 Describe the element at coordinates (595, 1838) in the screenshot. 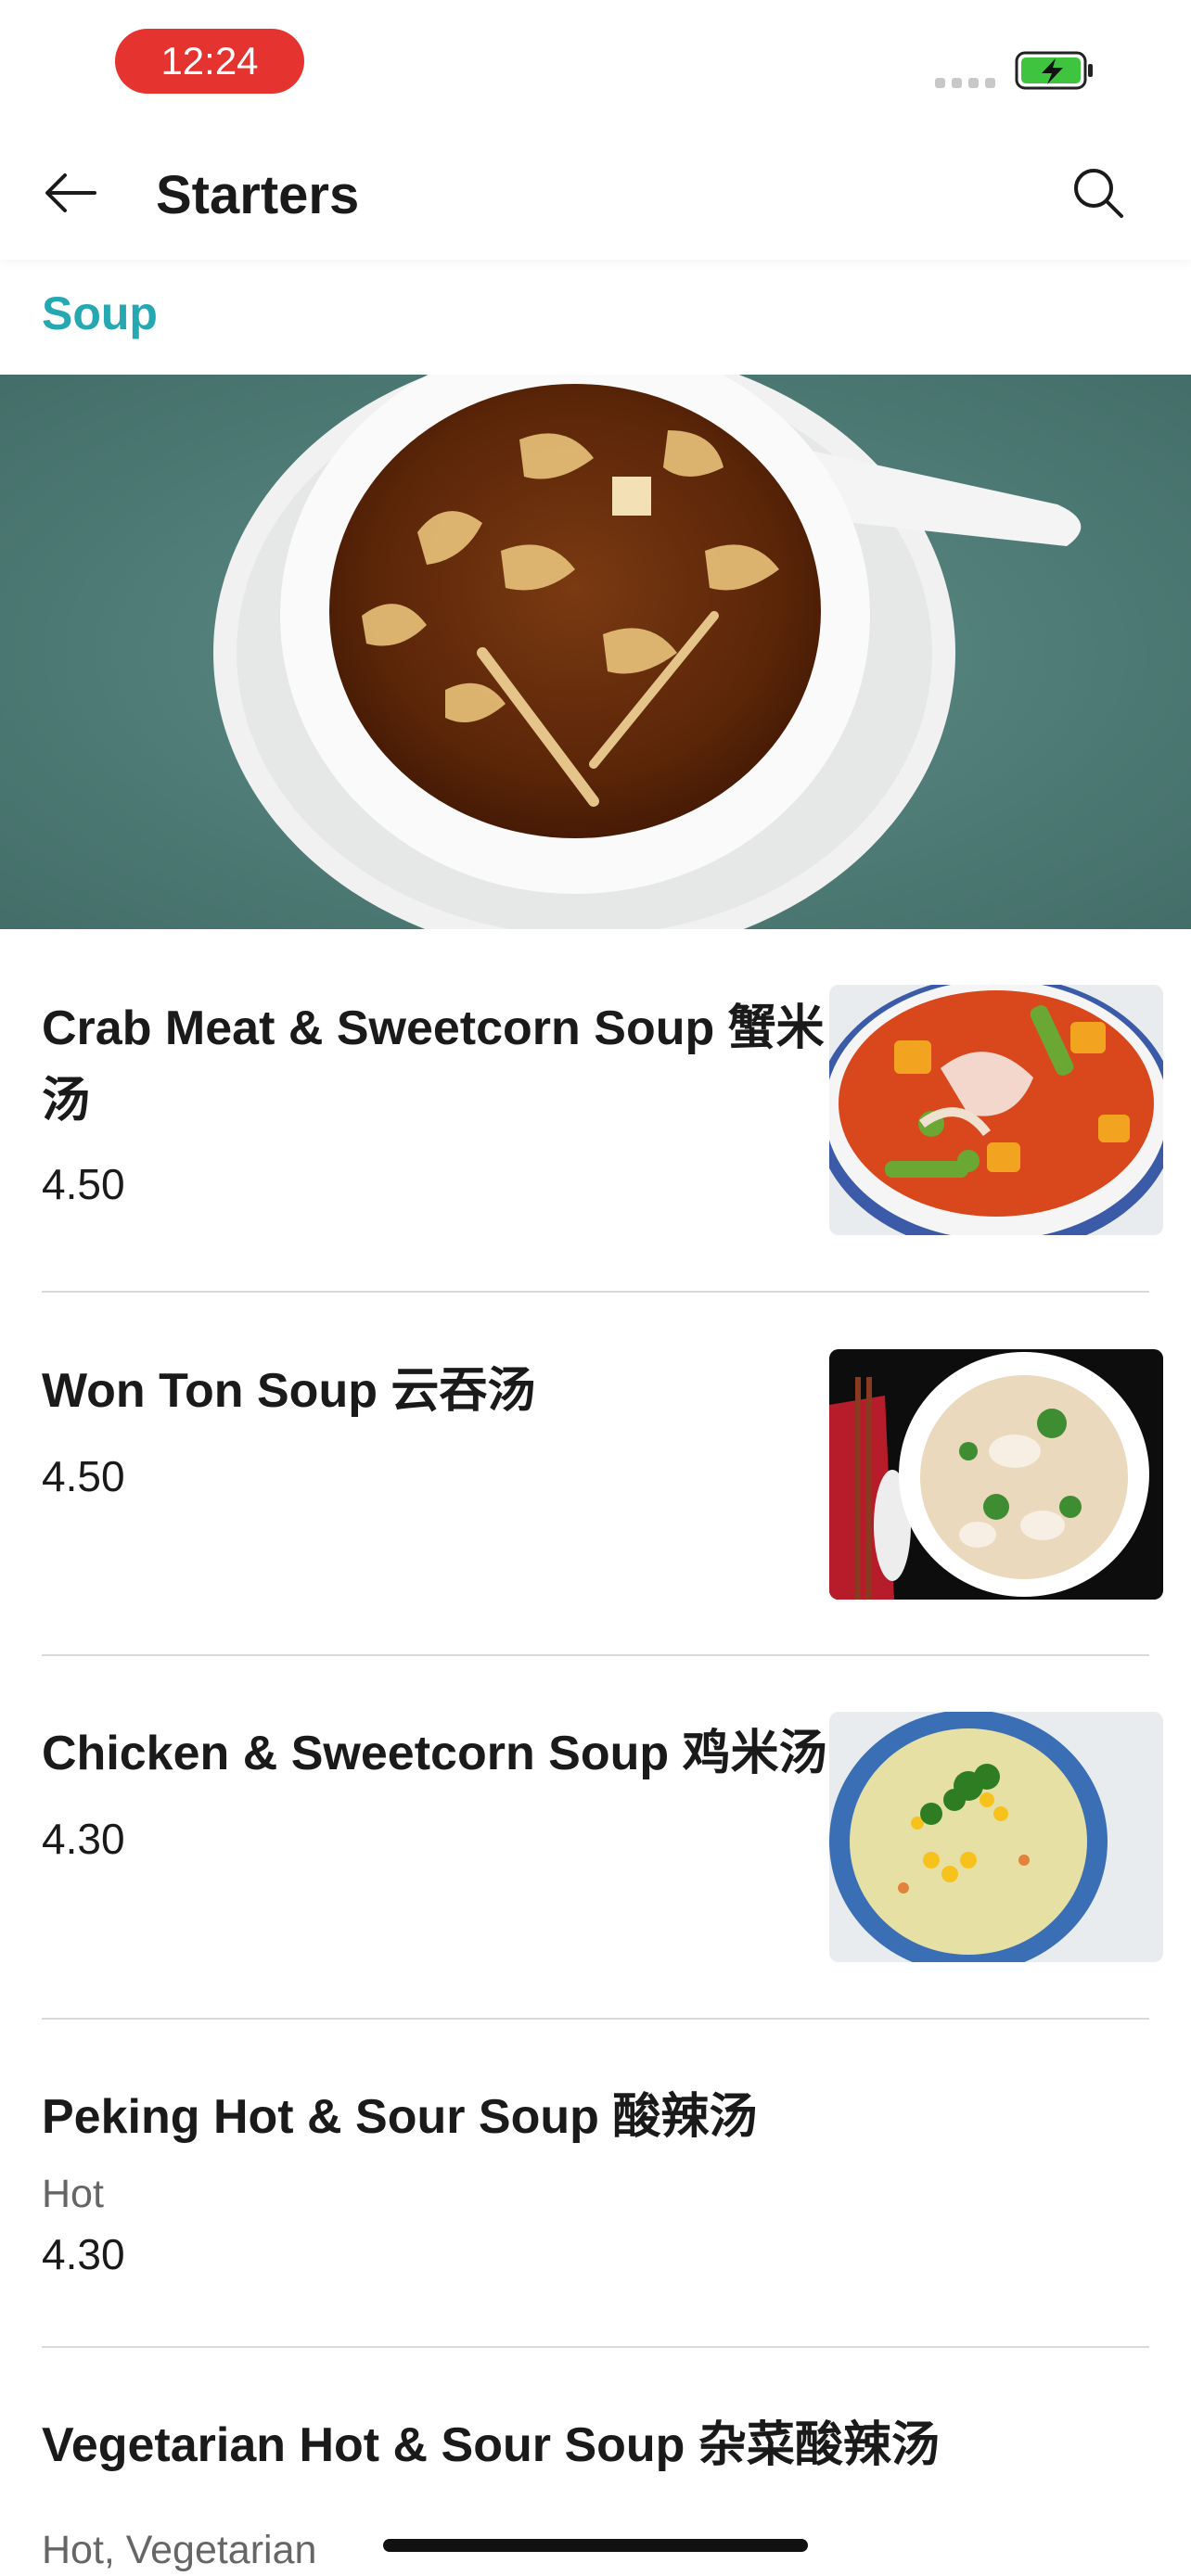

I see `list-item: Chicken & Sweetcorn Soup 鸡米汤 4.30` at that location.